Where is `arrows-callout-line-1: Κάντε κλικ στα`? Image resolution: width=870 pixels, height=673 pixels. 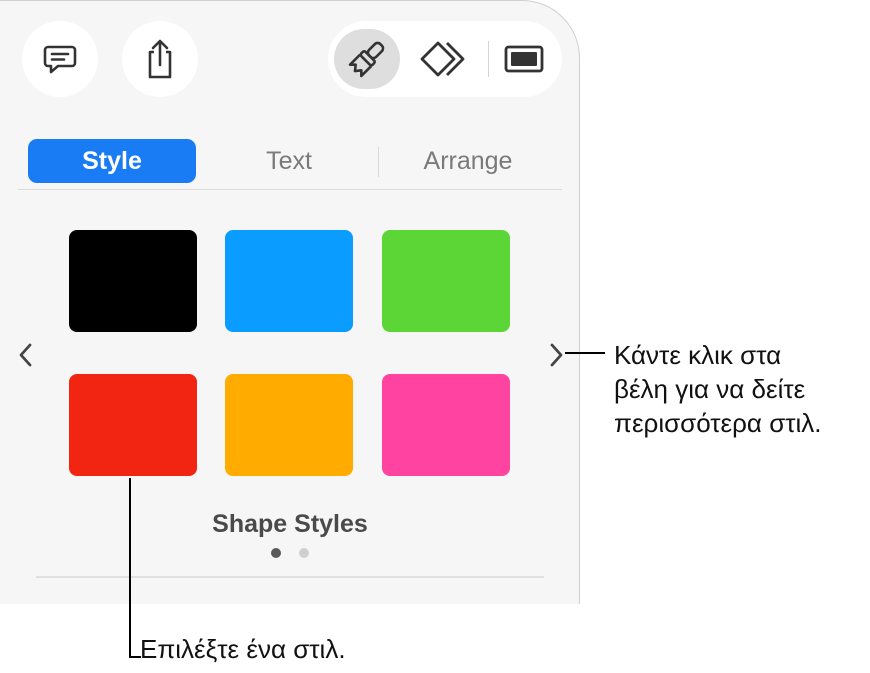 arrows-callout-line-1: Κάντε κλικ στα is located at coordinates (698, 355).